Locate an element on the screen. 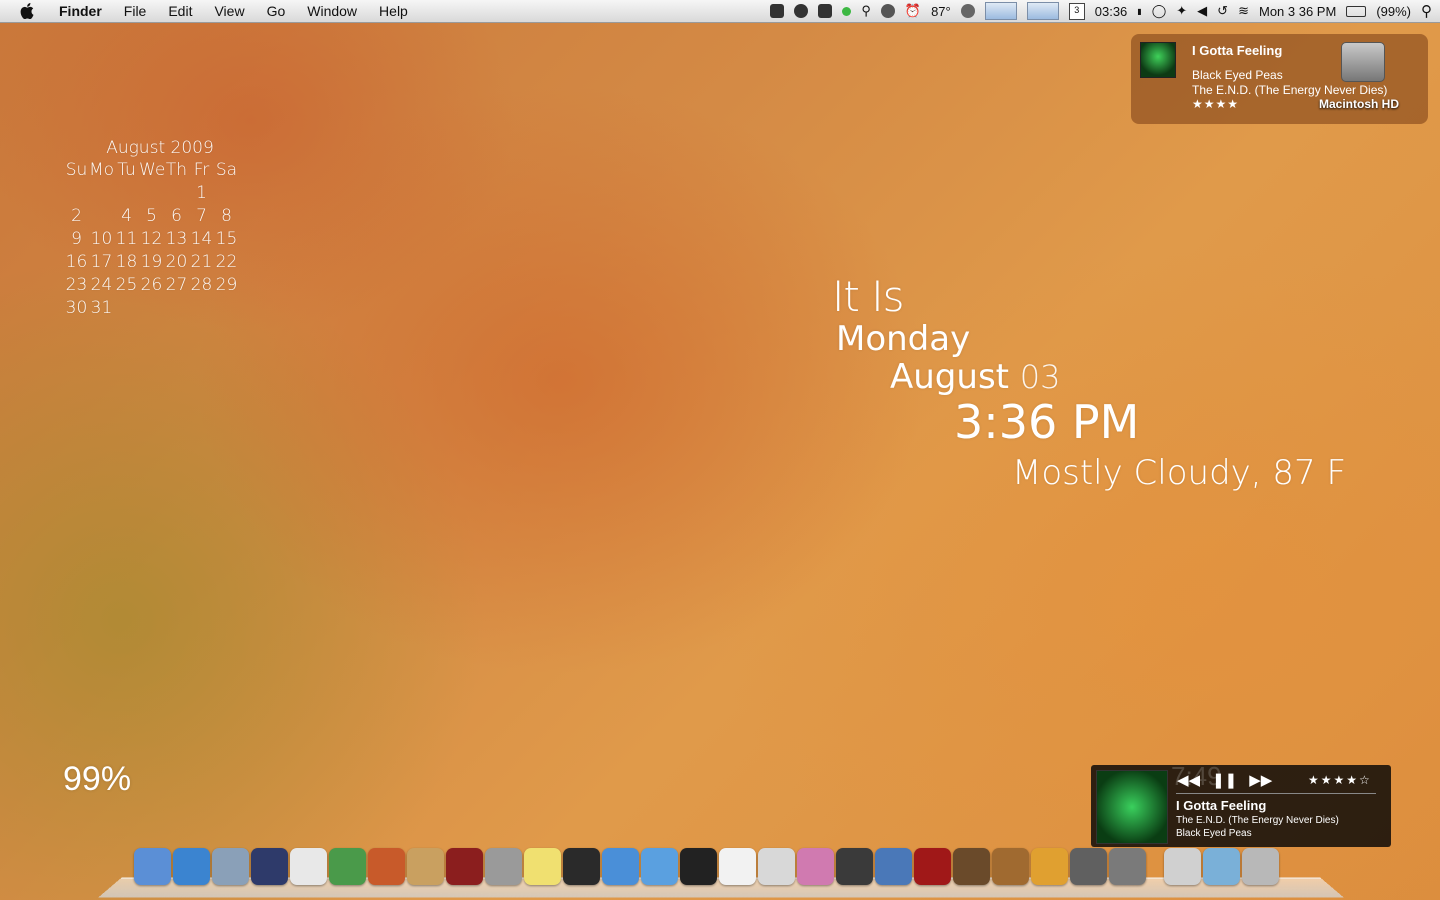 Image resolution: width=1440 pixels, height=900 pixels. dock-iphoto-icon is located at coordinates (893, 866).